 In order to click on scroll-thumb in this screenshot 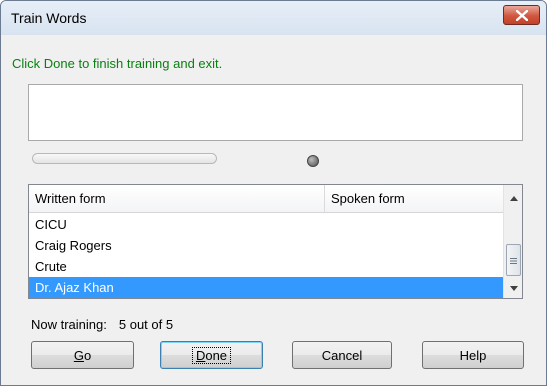, I will do `click(513, 260)`.